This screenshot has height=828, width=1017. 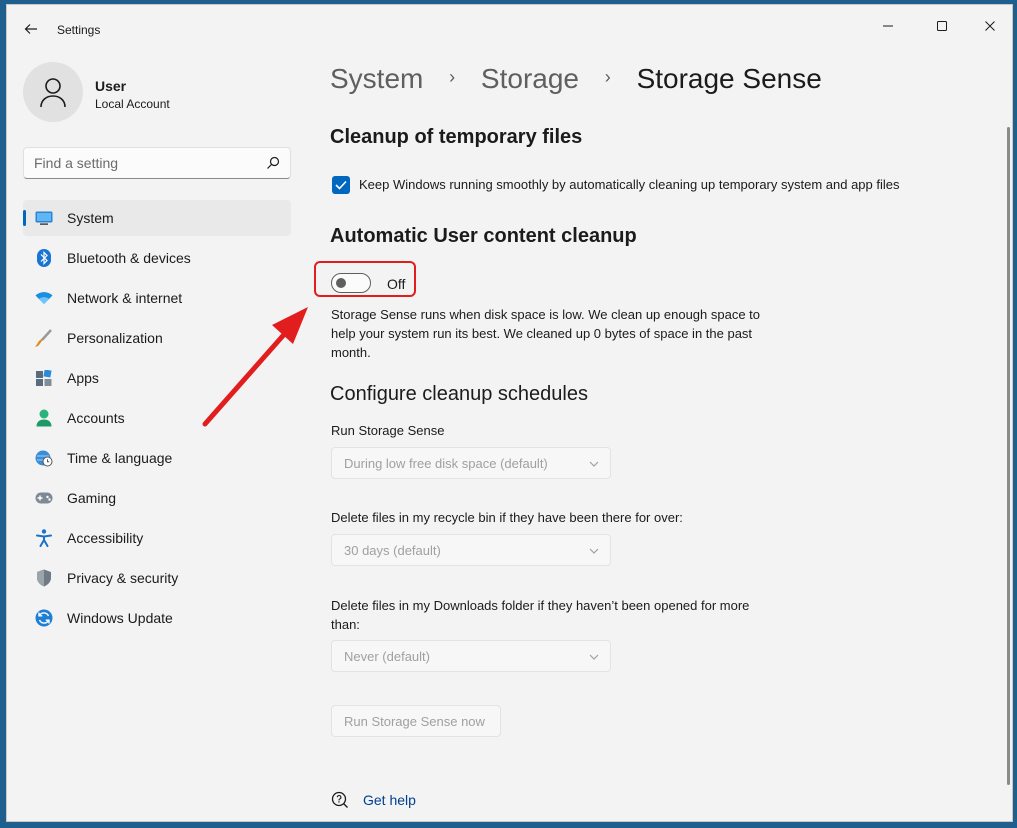 I want to click on account-type: Local Account, so click(x=132, y=104).